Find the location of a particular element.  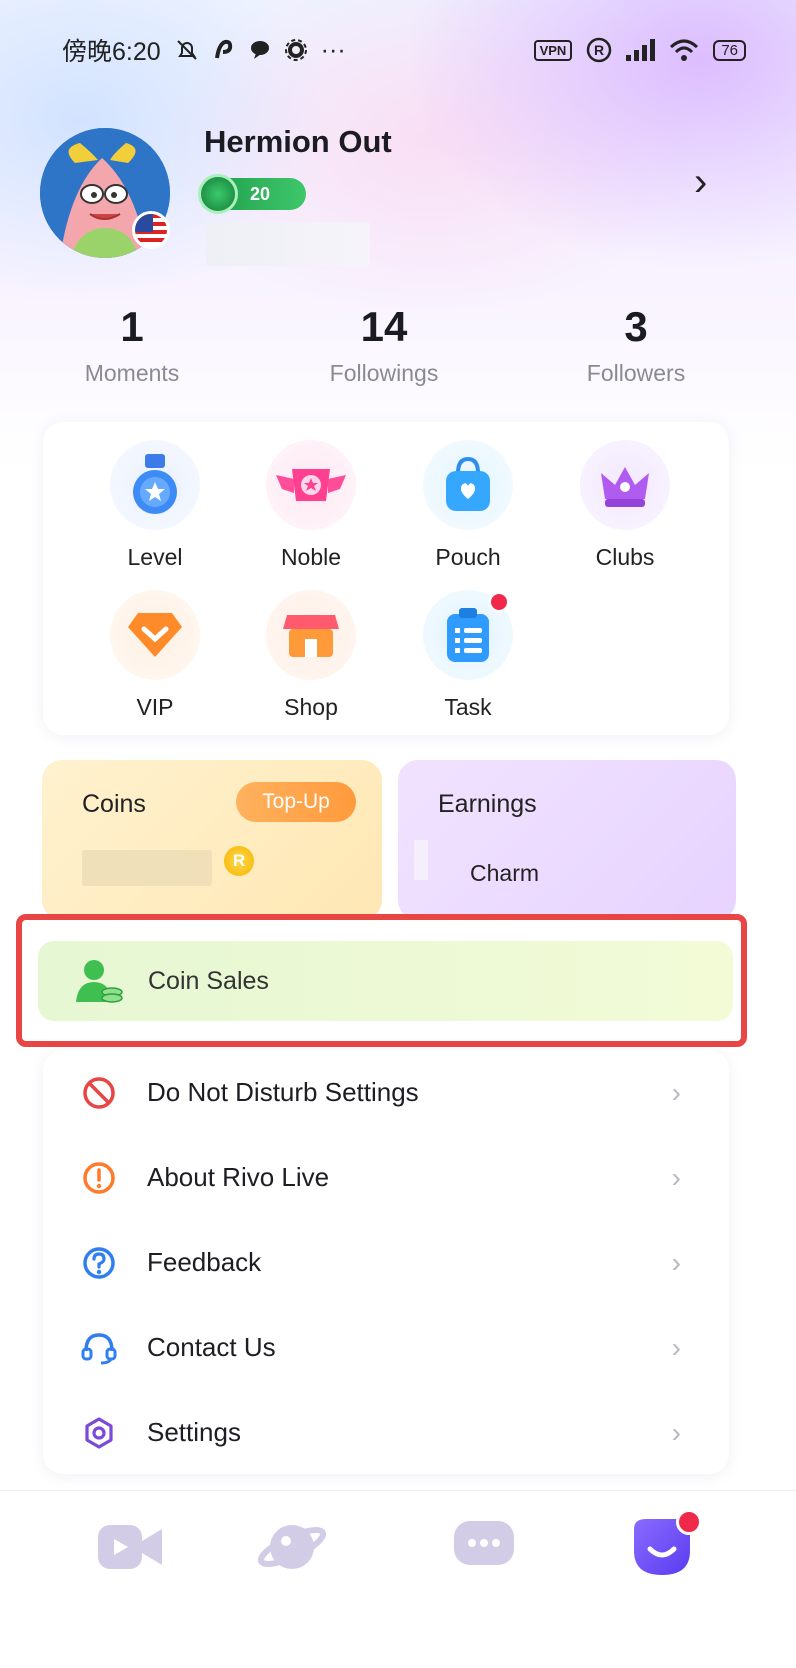

menu-item-about: About Rivo Live › is located at coordinates (386, 1177).